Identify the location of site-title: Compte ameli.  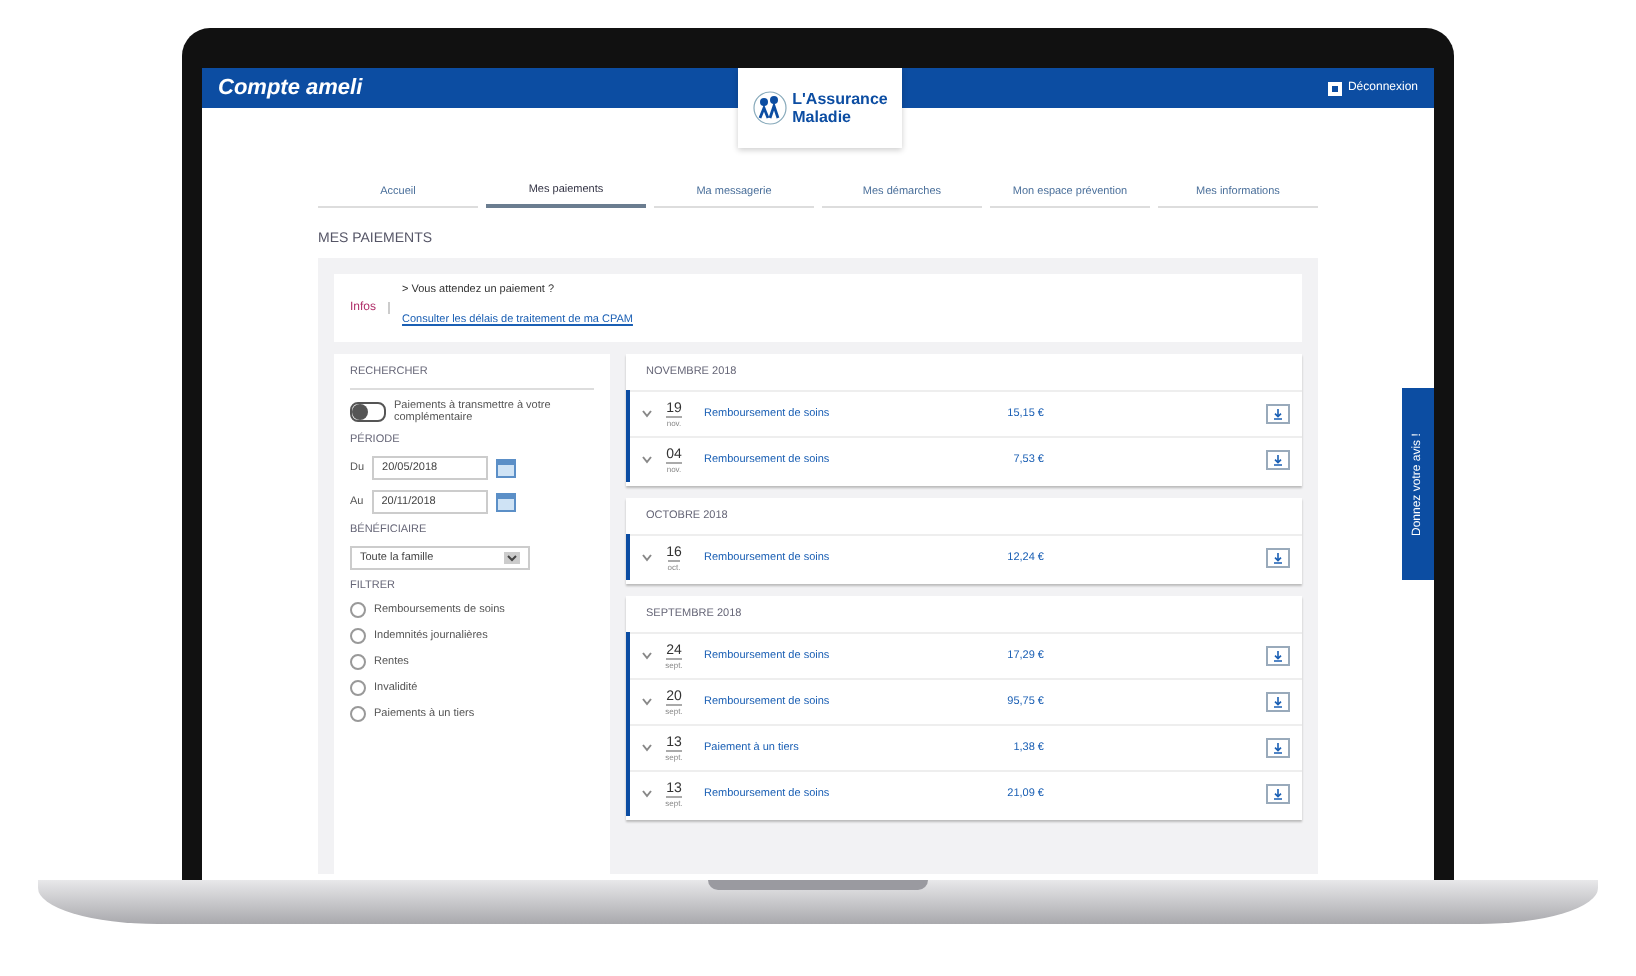
(290, 88).